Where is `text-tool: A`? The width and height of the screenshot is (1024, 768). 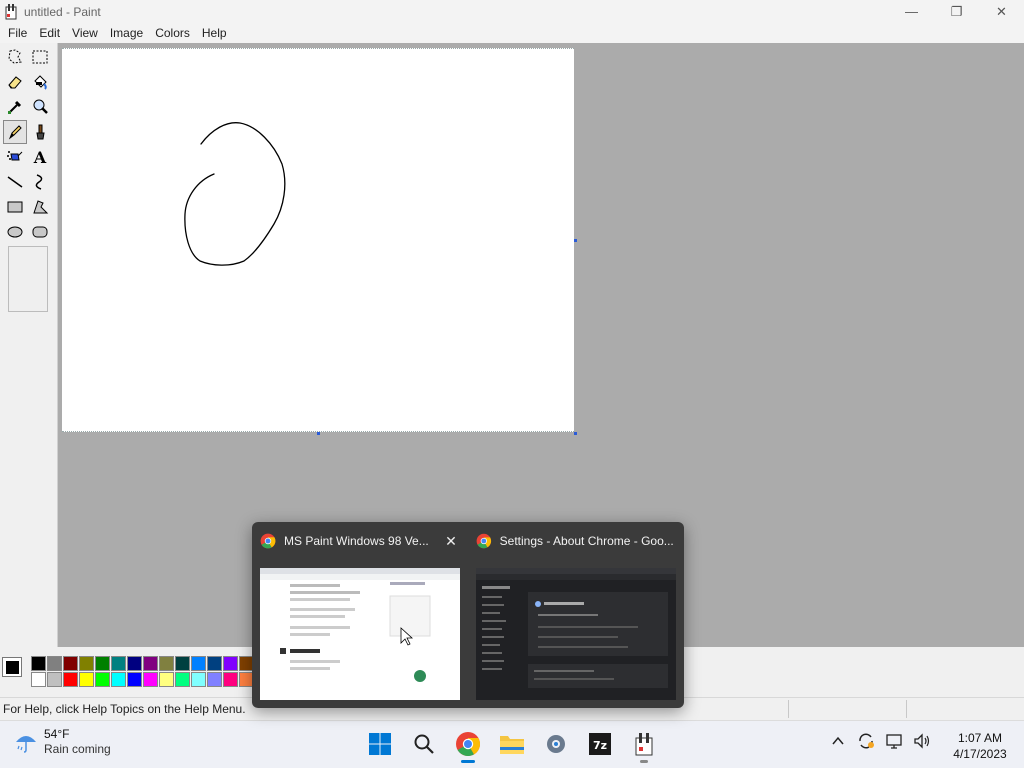 text-tool: A is located at coordinates (40, 157).